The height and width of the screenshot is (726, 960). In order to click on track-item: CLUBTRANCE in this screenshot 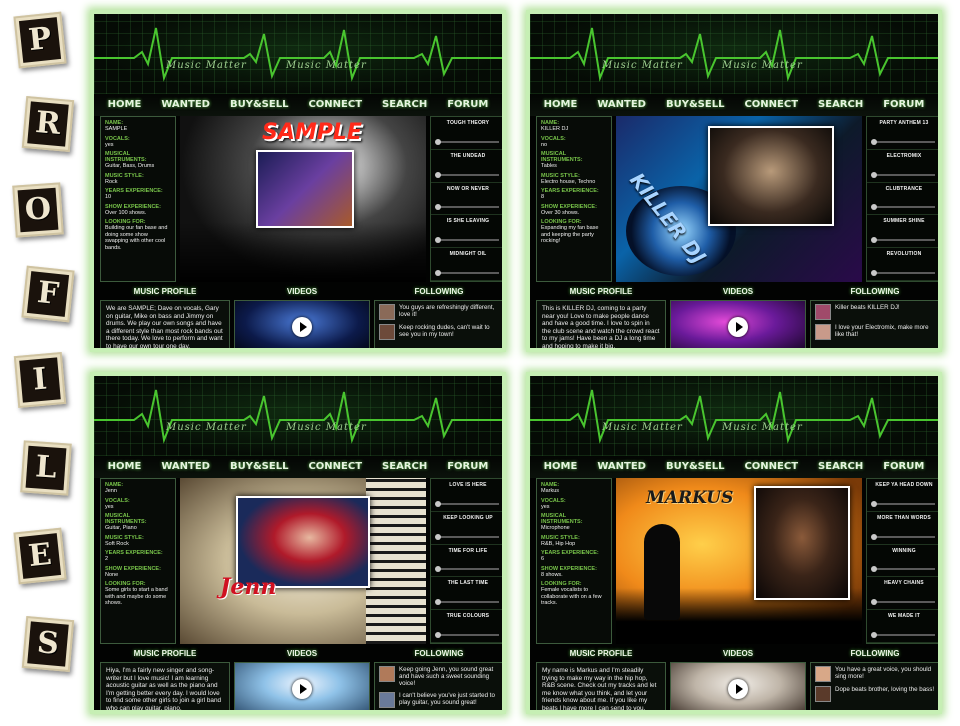, I will do `click(902, 199)`.